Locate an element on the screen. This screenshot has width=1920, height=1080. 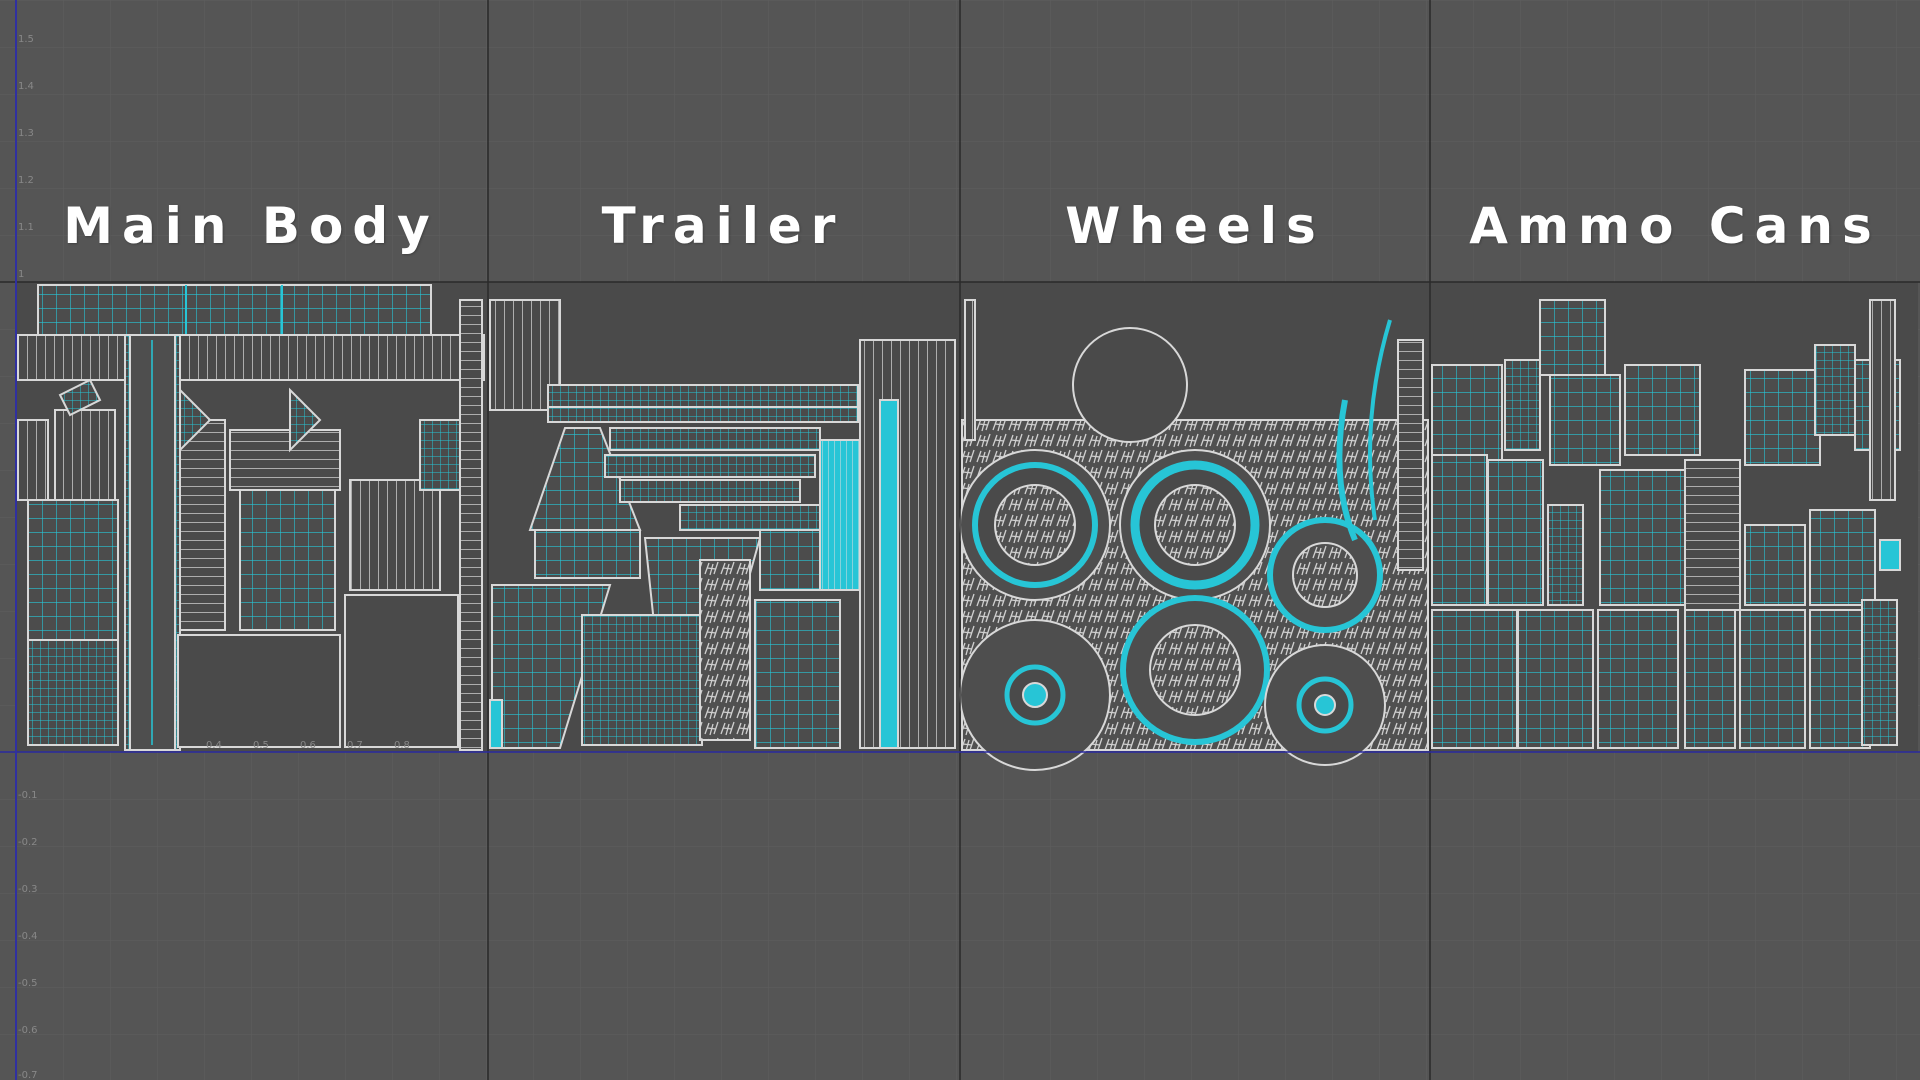
v-tick-label: -0.6 is located at coordinates (28, 1030).